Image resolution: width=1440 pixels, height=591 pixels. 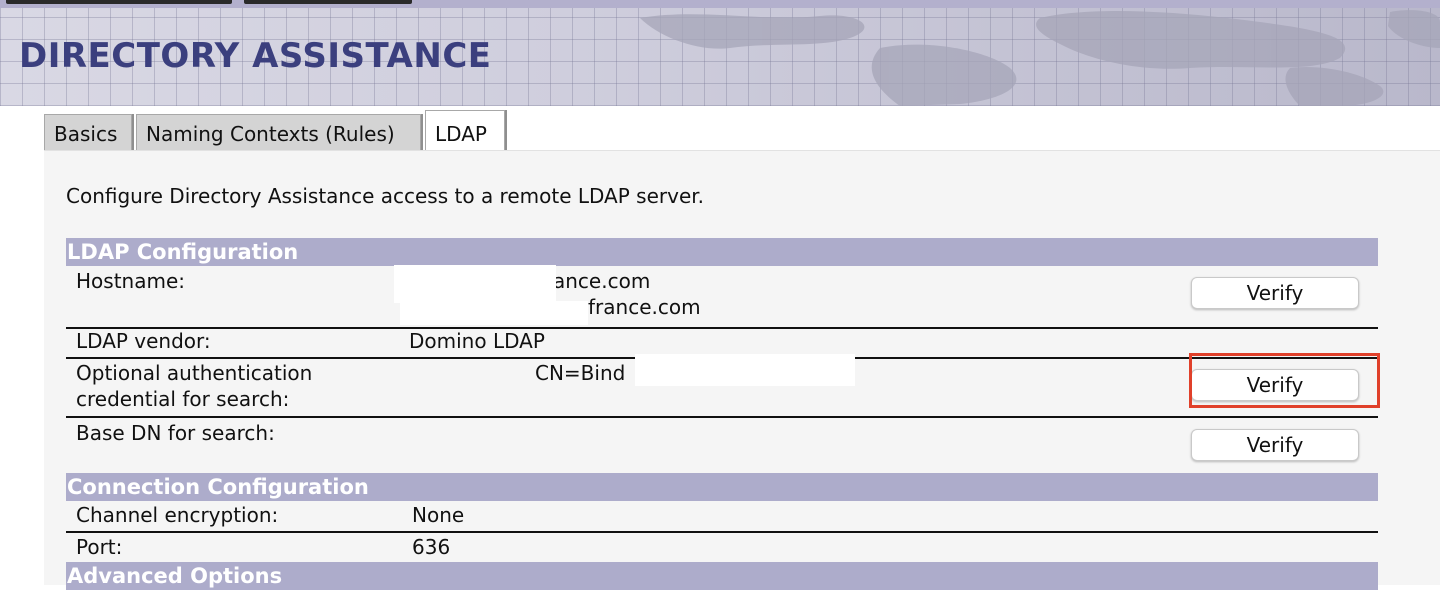 I want to click on page-title: DIRECTORY ASSISTANCE, so click(x=255, y=56).